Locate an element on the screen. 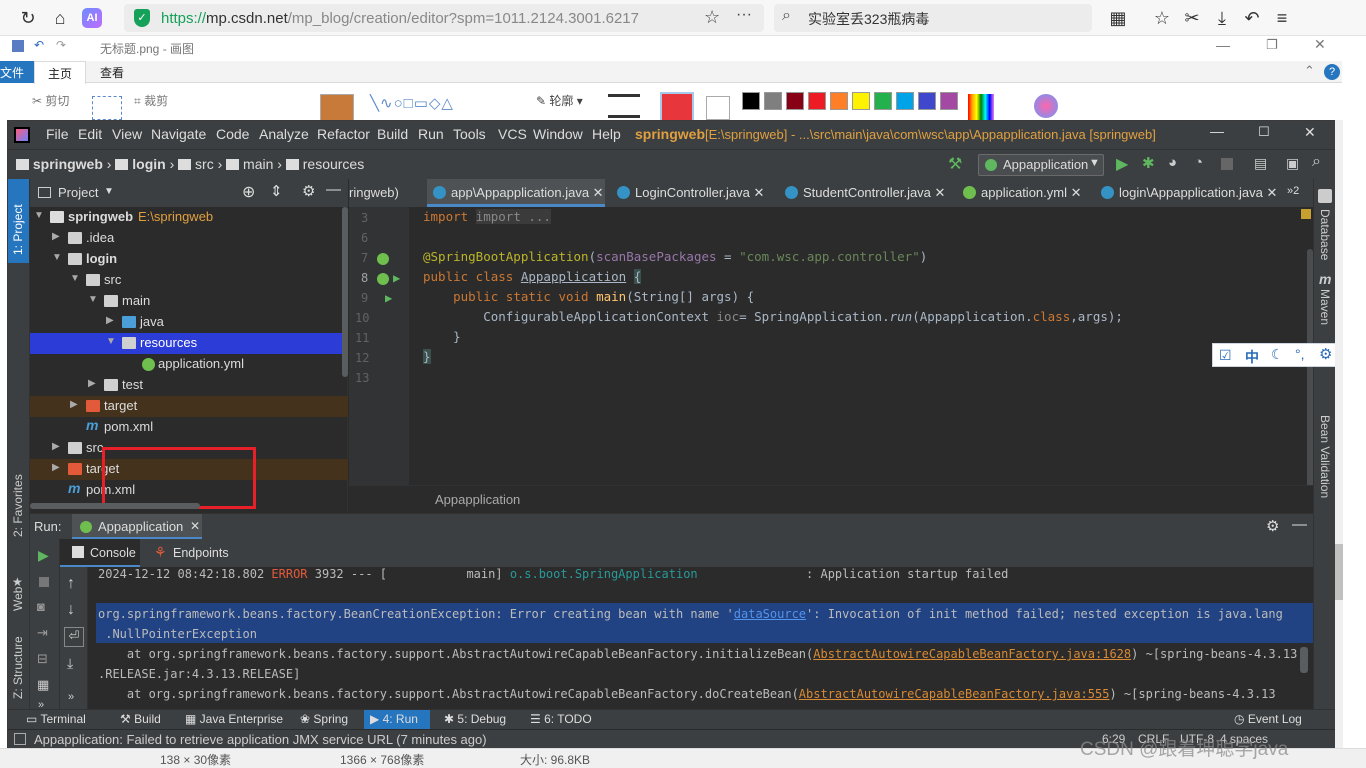 The width and height of the screenshot is (1366, 768). horizontal-scrollbar is located at coordinates (115, 506).